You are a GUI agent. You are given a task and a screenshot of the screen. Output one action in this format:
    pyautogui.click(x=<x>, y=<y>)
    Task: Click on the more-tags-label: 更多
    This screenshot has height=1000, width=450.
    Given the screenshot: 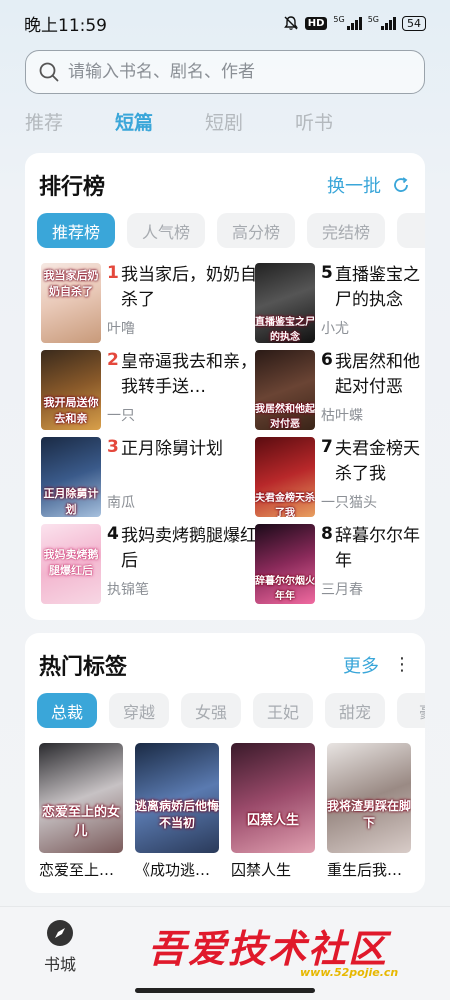 What is the action you would take?
    pyautogui.click(x=361, y=666)
    